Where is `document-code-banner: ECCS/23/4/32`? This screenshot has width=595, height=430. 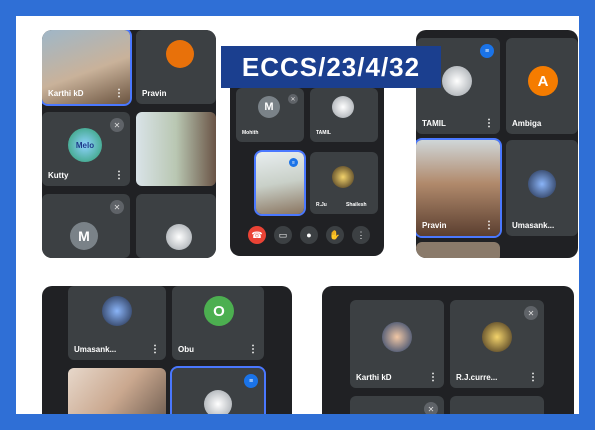 document-code-banner: ECCS/23/4/32 is located at coordinates (331, 67).